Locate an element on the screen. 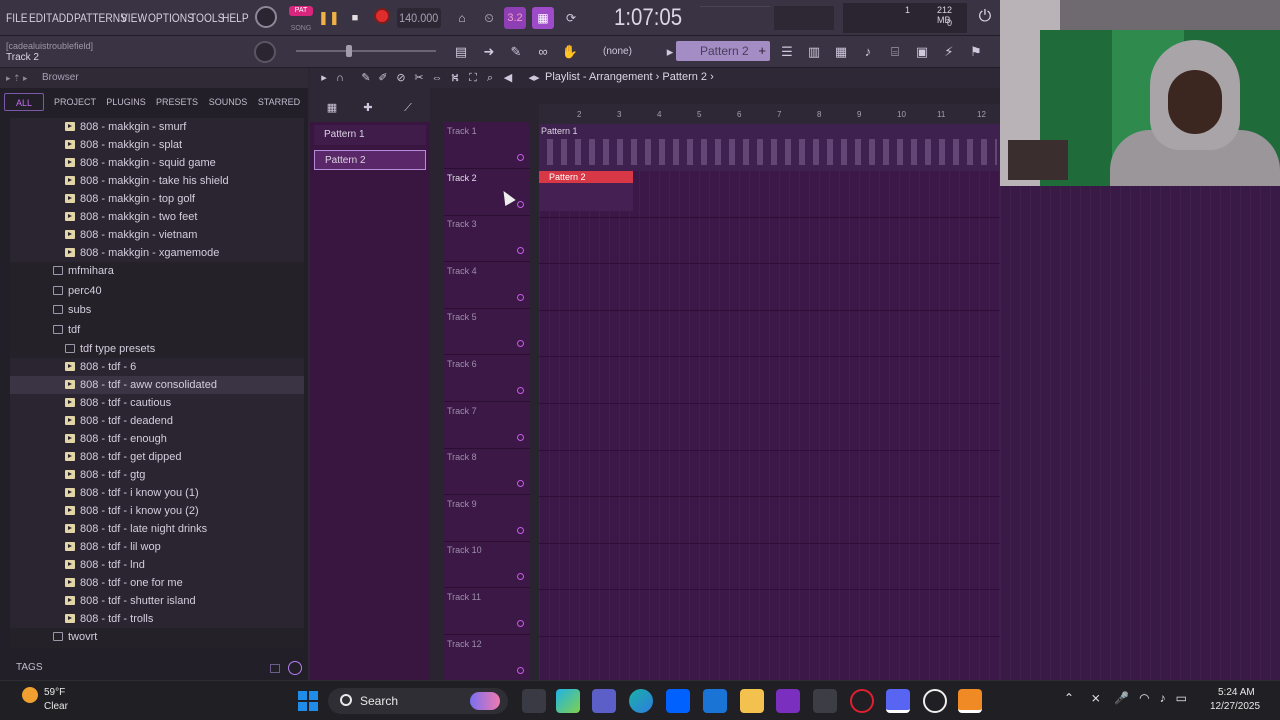  arrow-right-icon: ➜ is located at coordinates (489, 52).